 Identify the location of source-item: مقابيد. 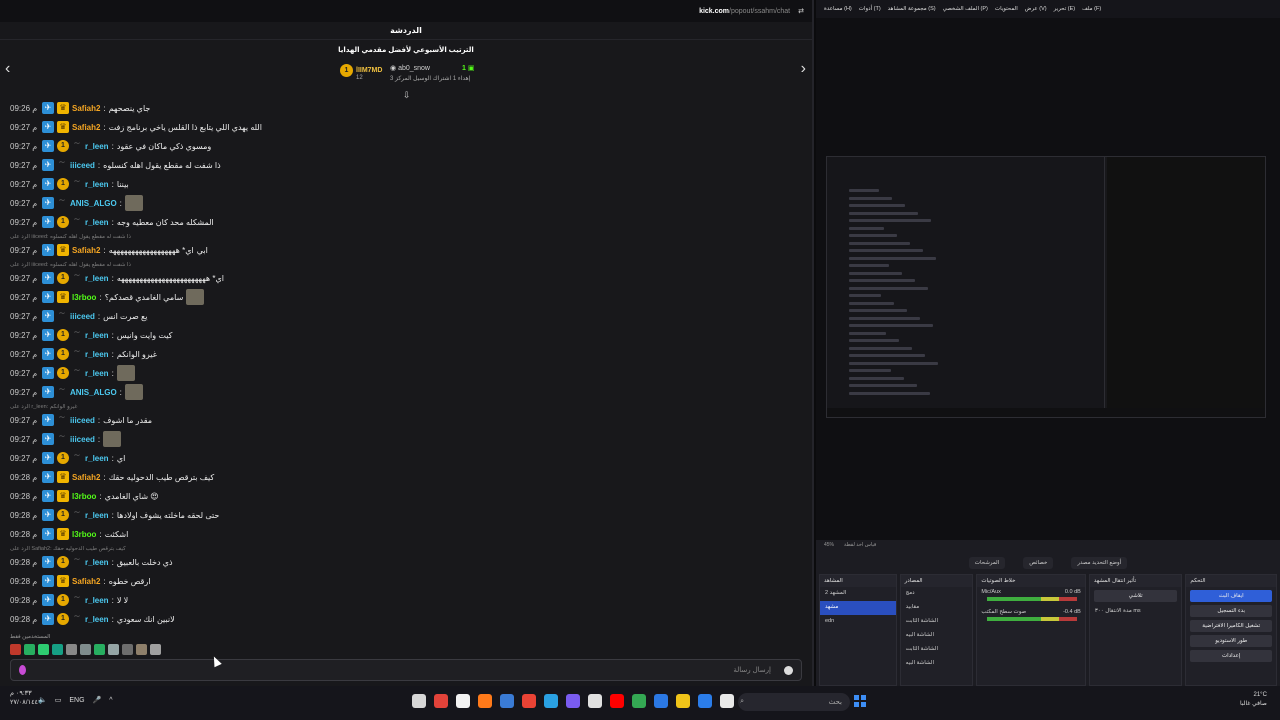
(937, 608).